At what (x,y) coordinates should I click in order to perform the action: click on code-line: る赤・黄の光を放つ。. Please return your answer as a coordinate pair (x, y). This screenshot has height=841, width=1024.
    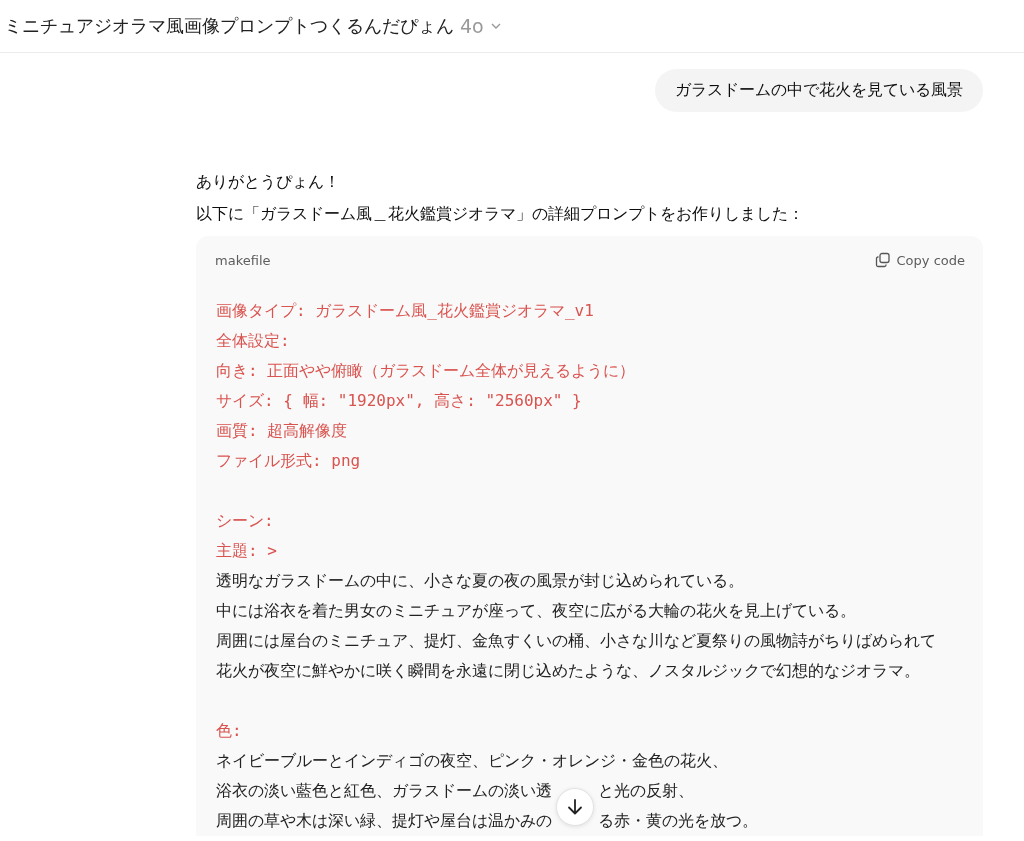
    Looking at the image, I should click on (678, 821).